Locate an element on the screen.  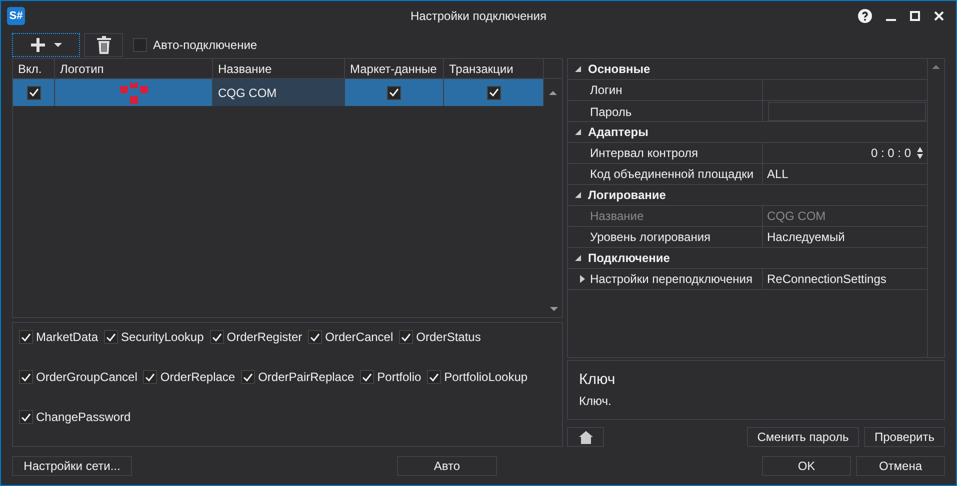
capability-label: Portfolio is located at coordinates (399, 377).